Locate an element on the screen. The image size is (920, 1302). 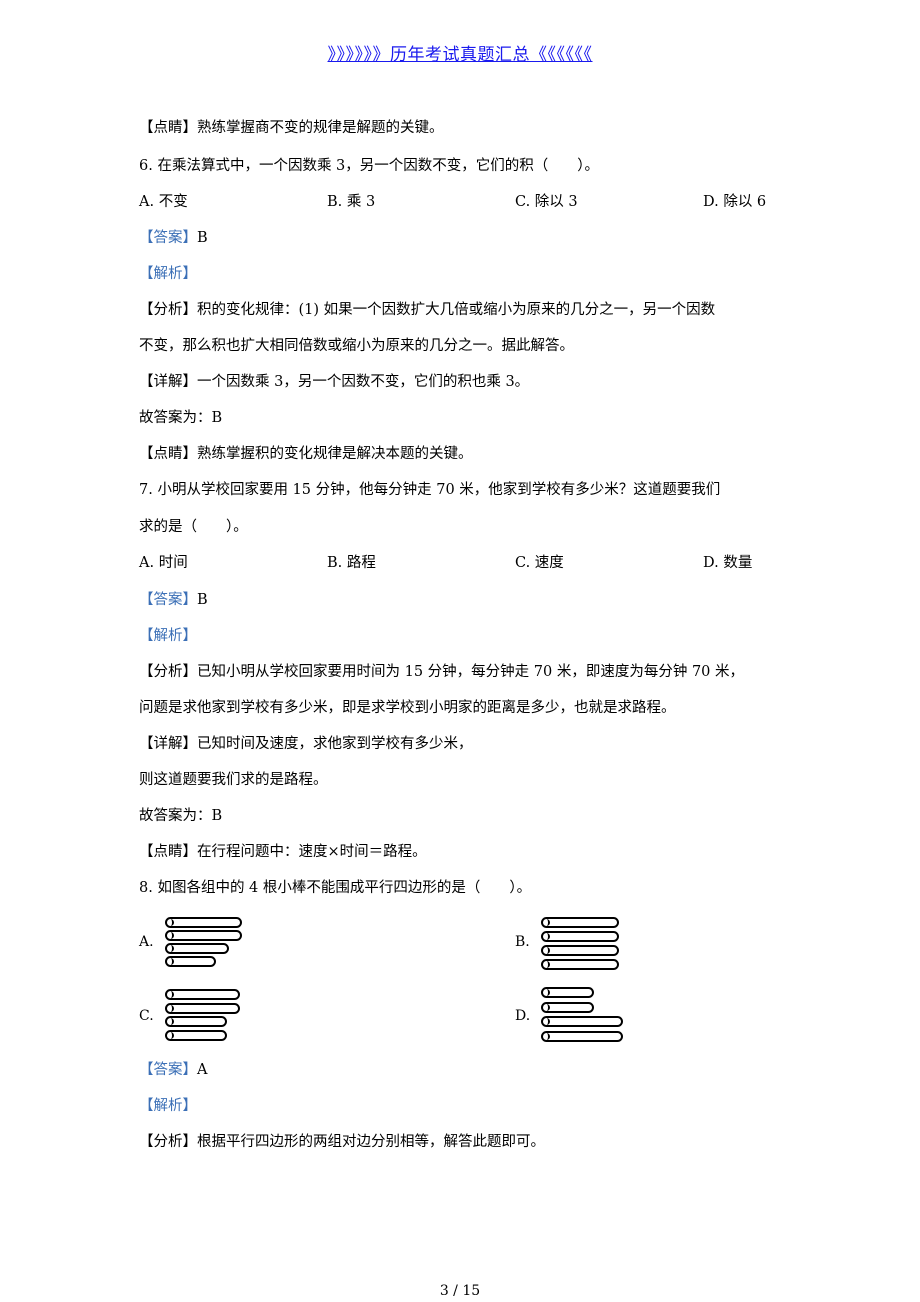
q6-analysis-tag: 【解析】 is located at coordinates (168, 274).